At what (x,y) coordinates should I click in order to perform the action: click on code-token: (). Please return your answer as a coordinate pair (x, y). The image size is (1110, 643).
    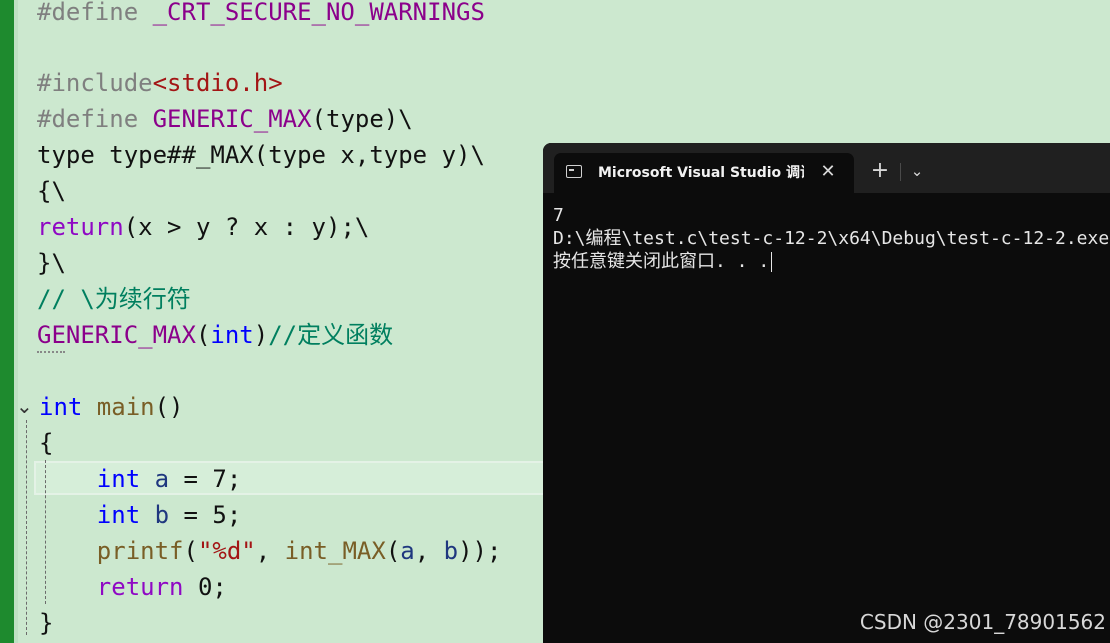
    Looking at the image, I should click on (169, 407).